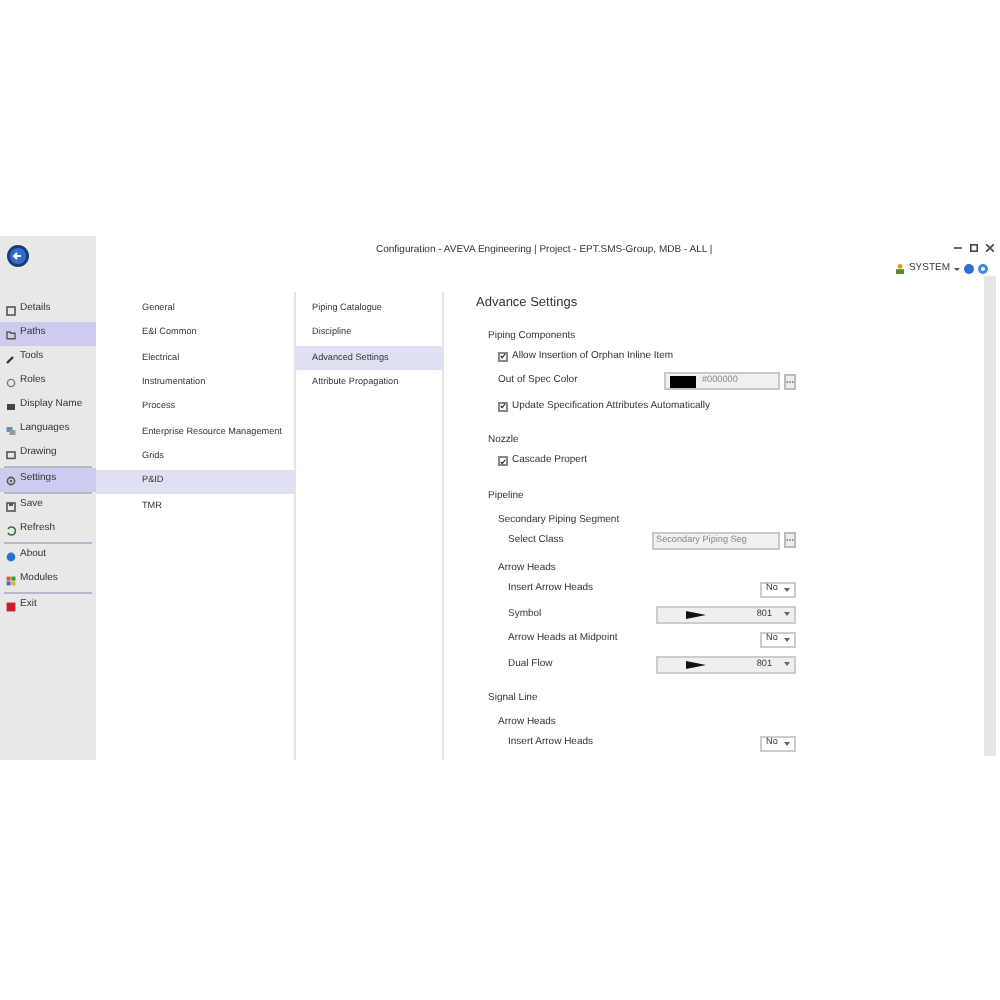 Image resolution: width=1000 pixels, height=1000 pixels. What do you see at coordinates (990, 516) in the screenshot?
I see `scrollbar` at bounding box center [990, 516].